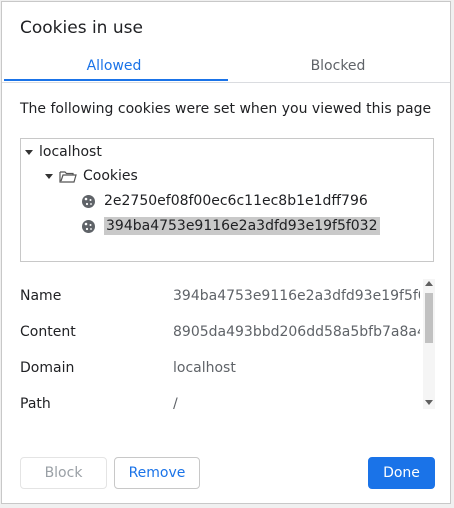 Image resolution: width=454 pixels, height=508 pixels. I want to click on folder-open-icon, so click(68, 176).